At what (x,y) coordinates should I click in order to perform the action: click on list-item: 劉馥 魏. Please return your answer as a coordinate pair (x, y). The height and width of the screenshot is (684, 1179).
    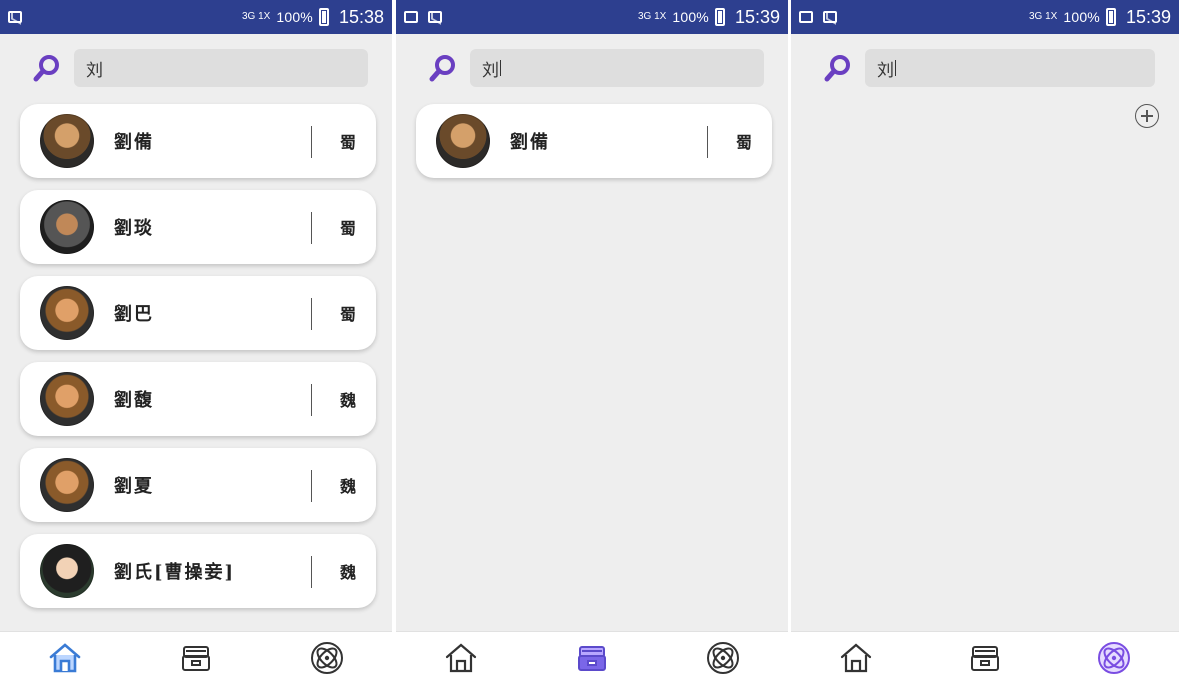
    Looking at the image, I should click on (198, 399).